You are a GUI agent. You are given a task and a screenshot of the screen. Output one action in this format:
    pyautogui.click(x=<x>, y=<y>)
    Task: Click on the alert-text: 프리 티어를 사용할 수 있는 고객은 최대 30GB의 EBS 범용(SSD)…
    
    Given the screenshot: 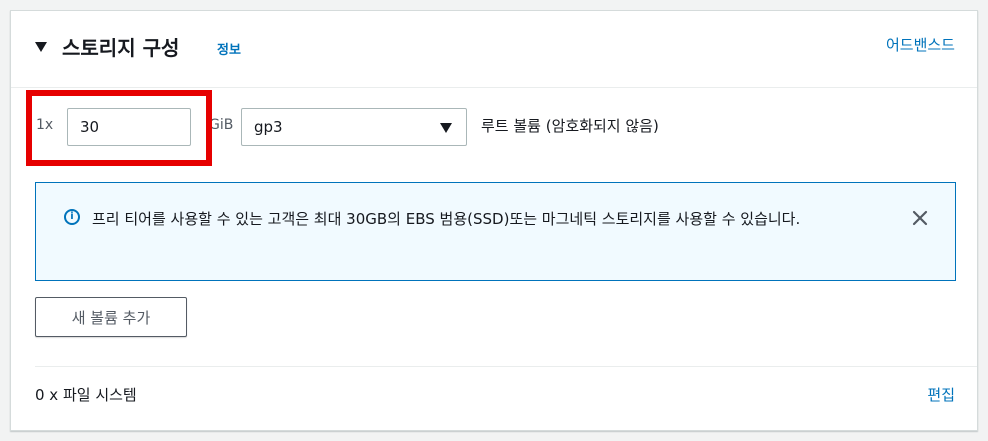 What is the action you would take?
    pyautogui.click(x=446, y=219)
    